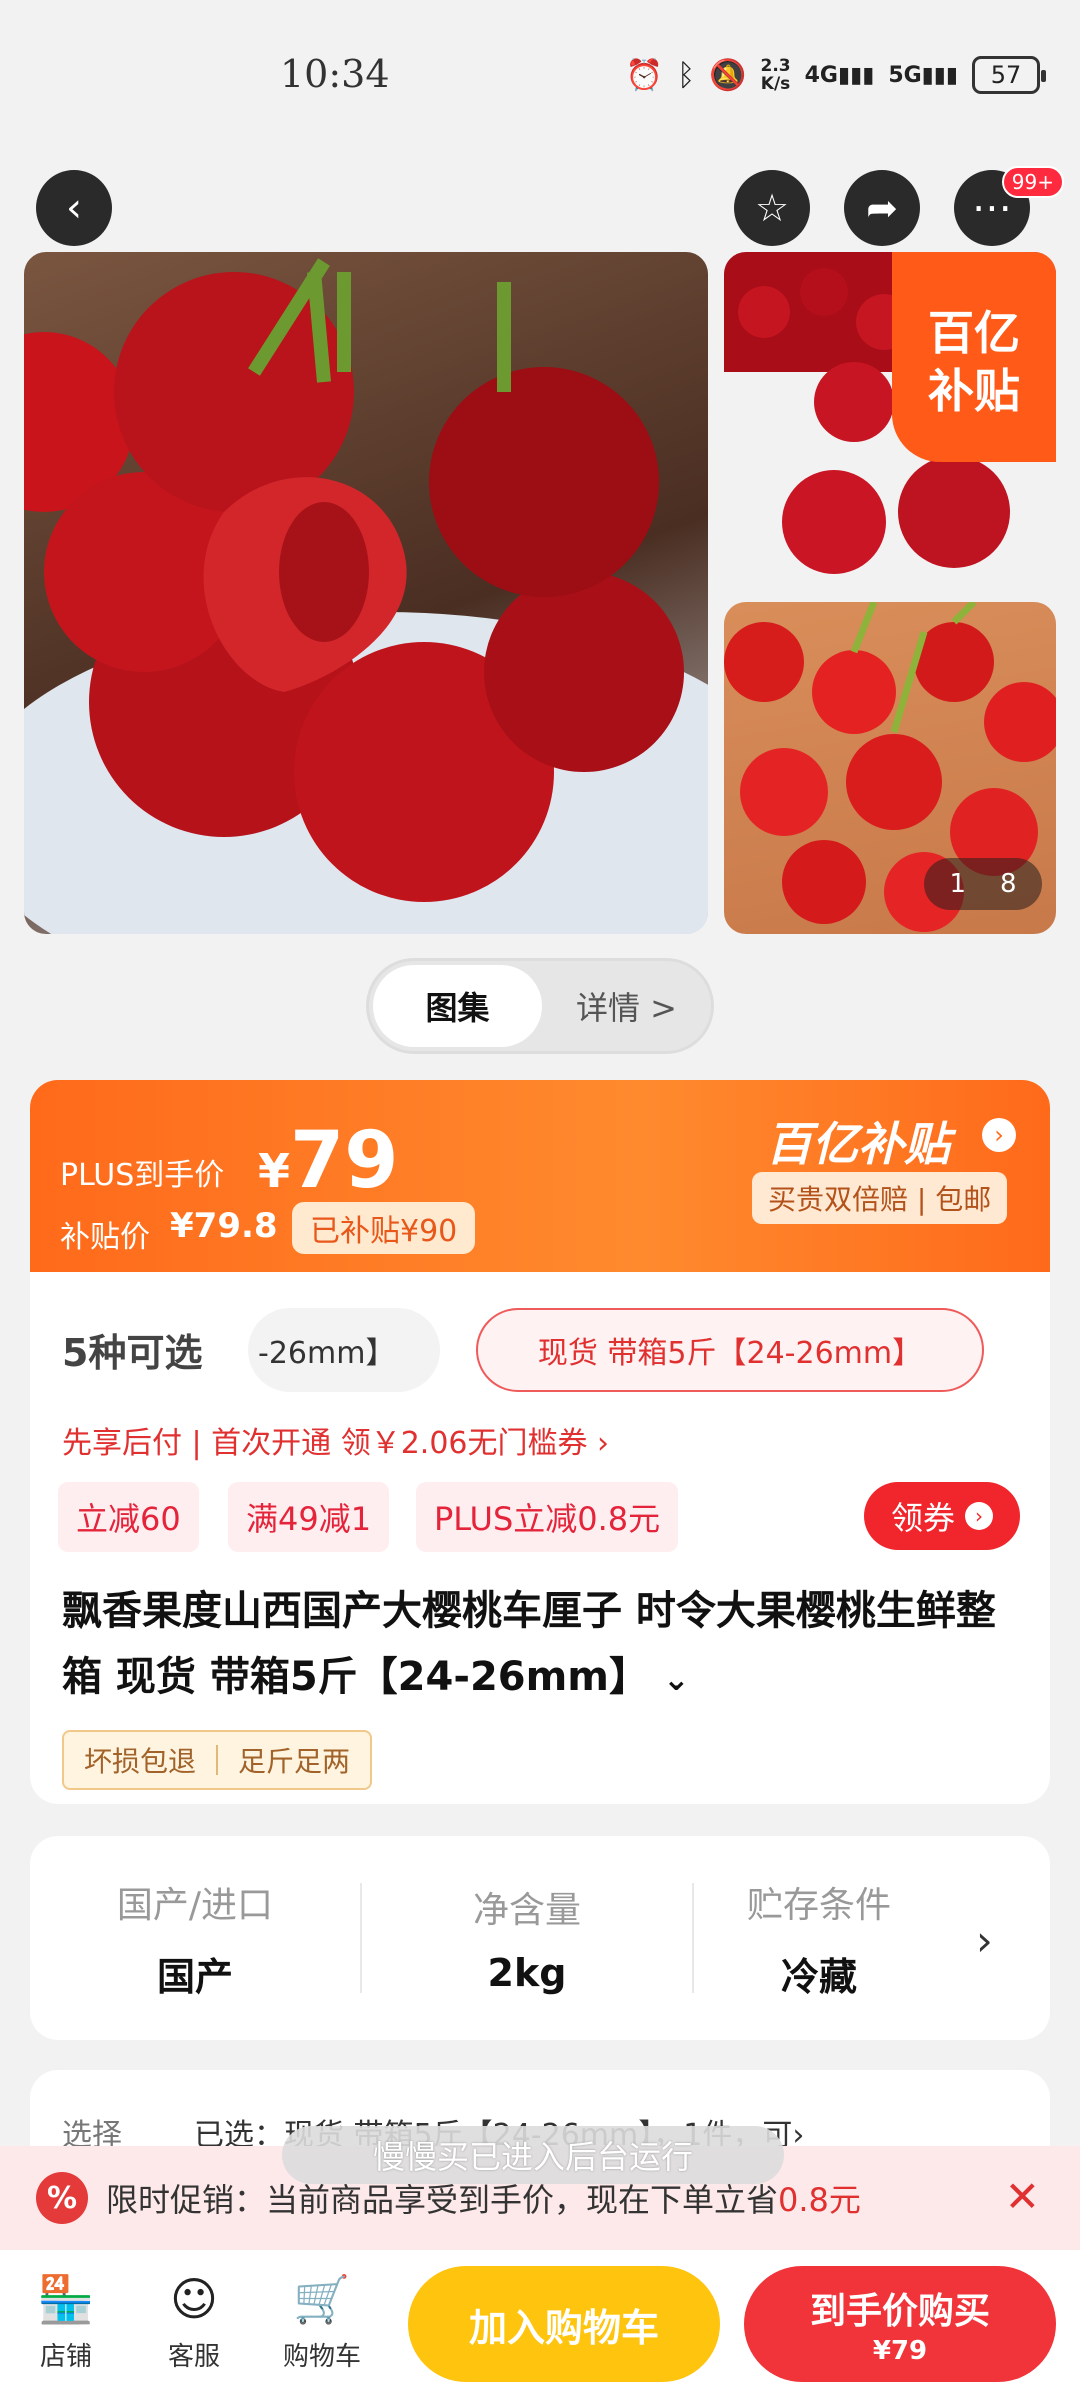 The width and height of the screenshot is (1080, 2400). I want to click on share-icon: ➦, so click(882, 208).